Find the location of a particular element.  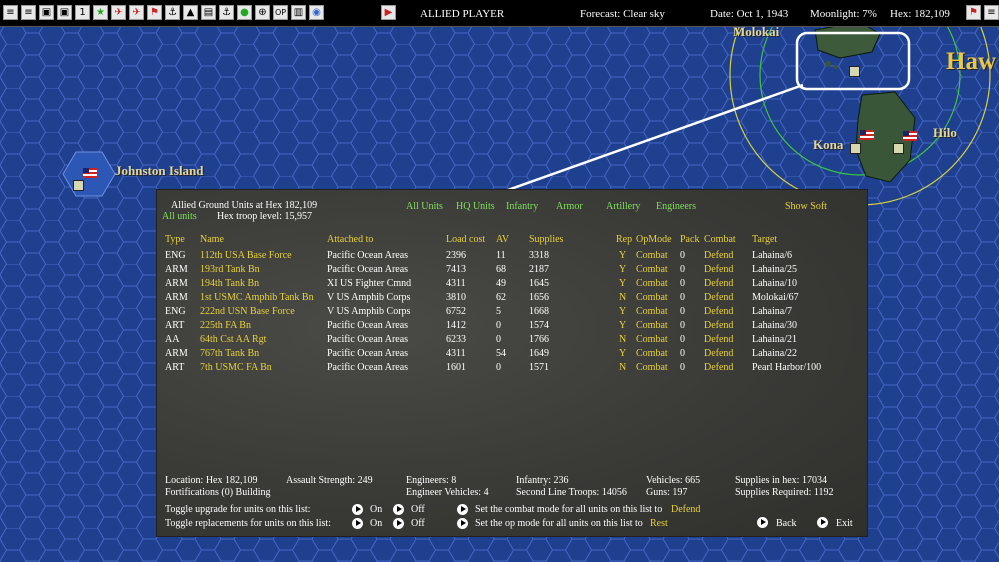

cell-name: 225th FA Bn is located at coordinates (225, 326).